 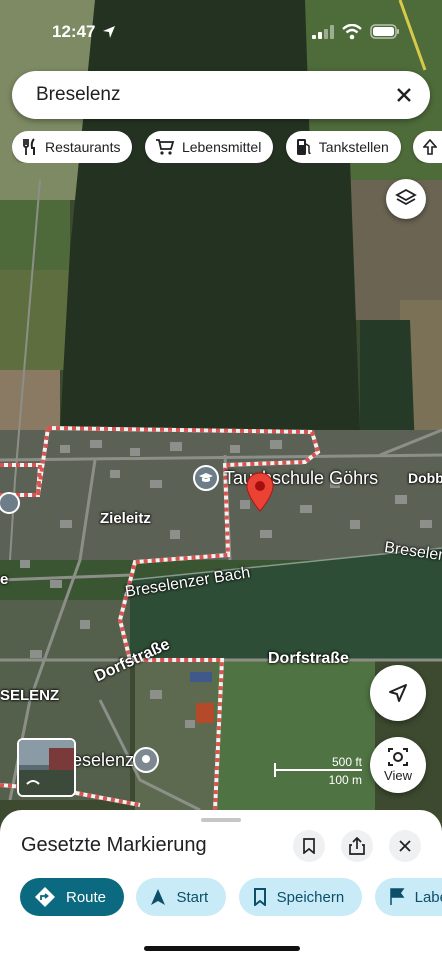 I want to click on location-dot-icon, so click(x=146, y=760).